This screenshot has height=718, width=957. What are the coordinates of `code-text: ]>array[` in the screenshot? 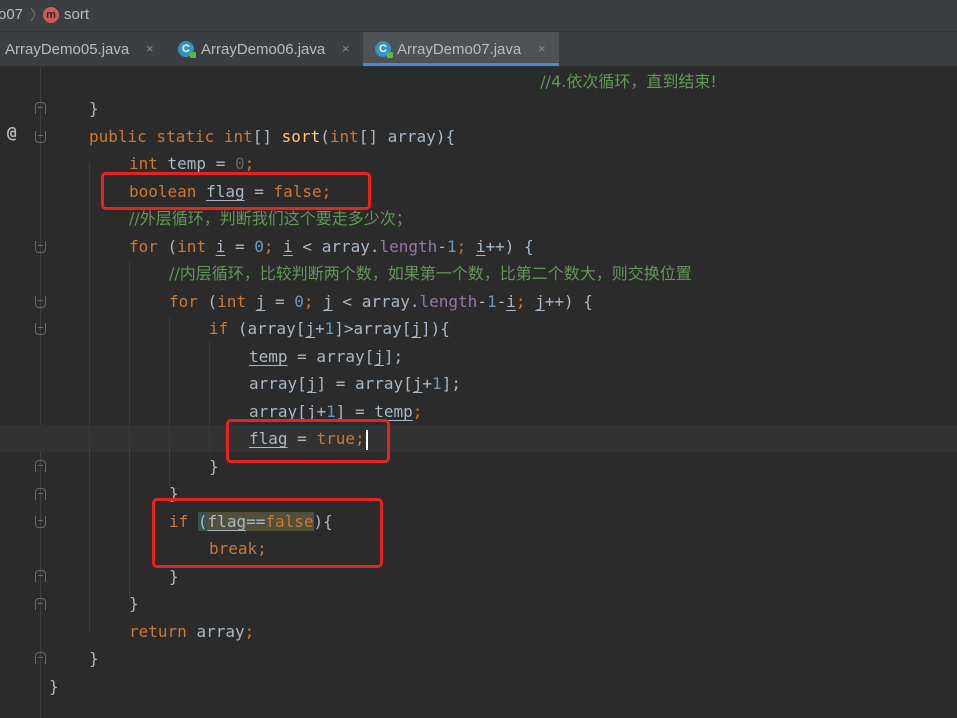 It's located at (373, 328).